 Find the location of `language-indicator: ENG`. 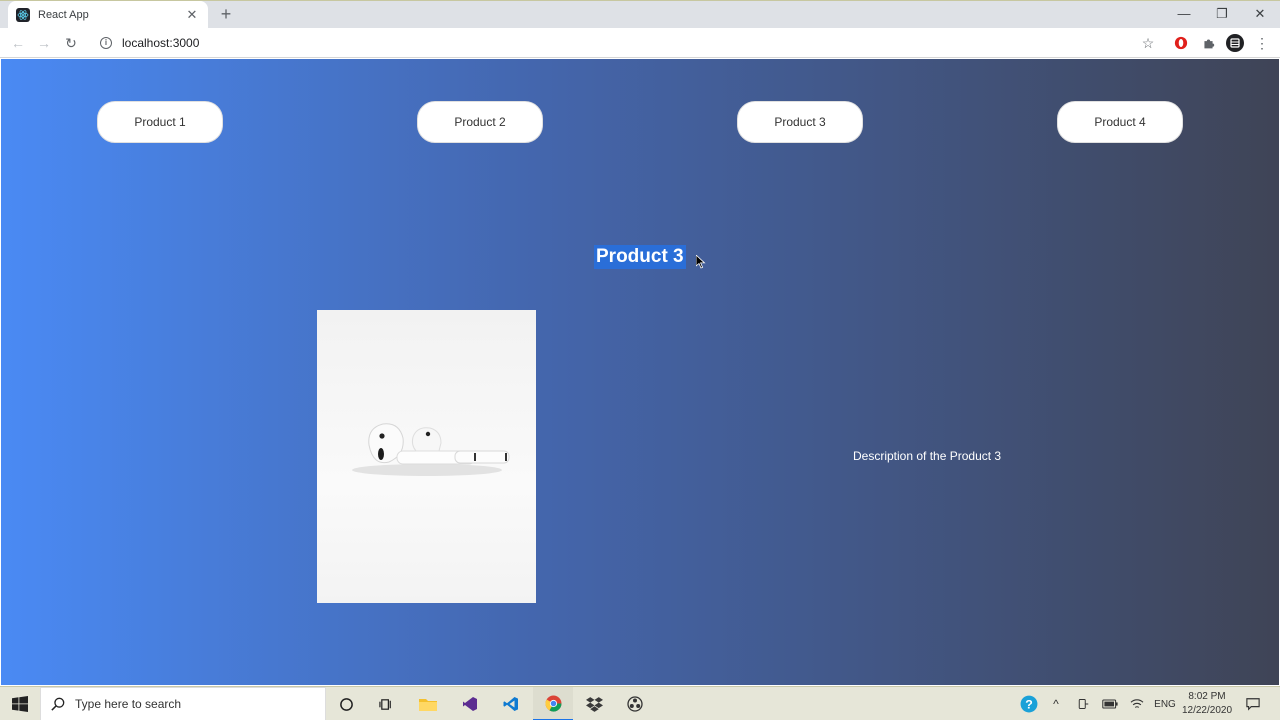

language-indicator: ENG is located at coordinates (1165, 703).